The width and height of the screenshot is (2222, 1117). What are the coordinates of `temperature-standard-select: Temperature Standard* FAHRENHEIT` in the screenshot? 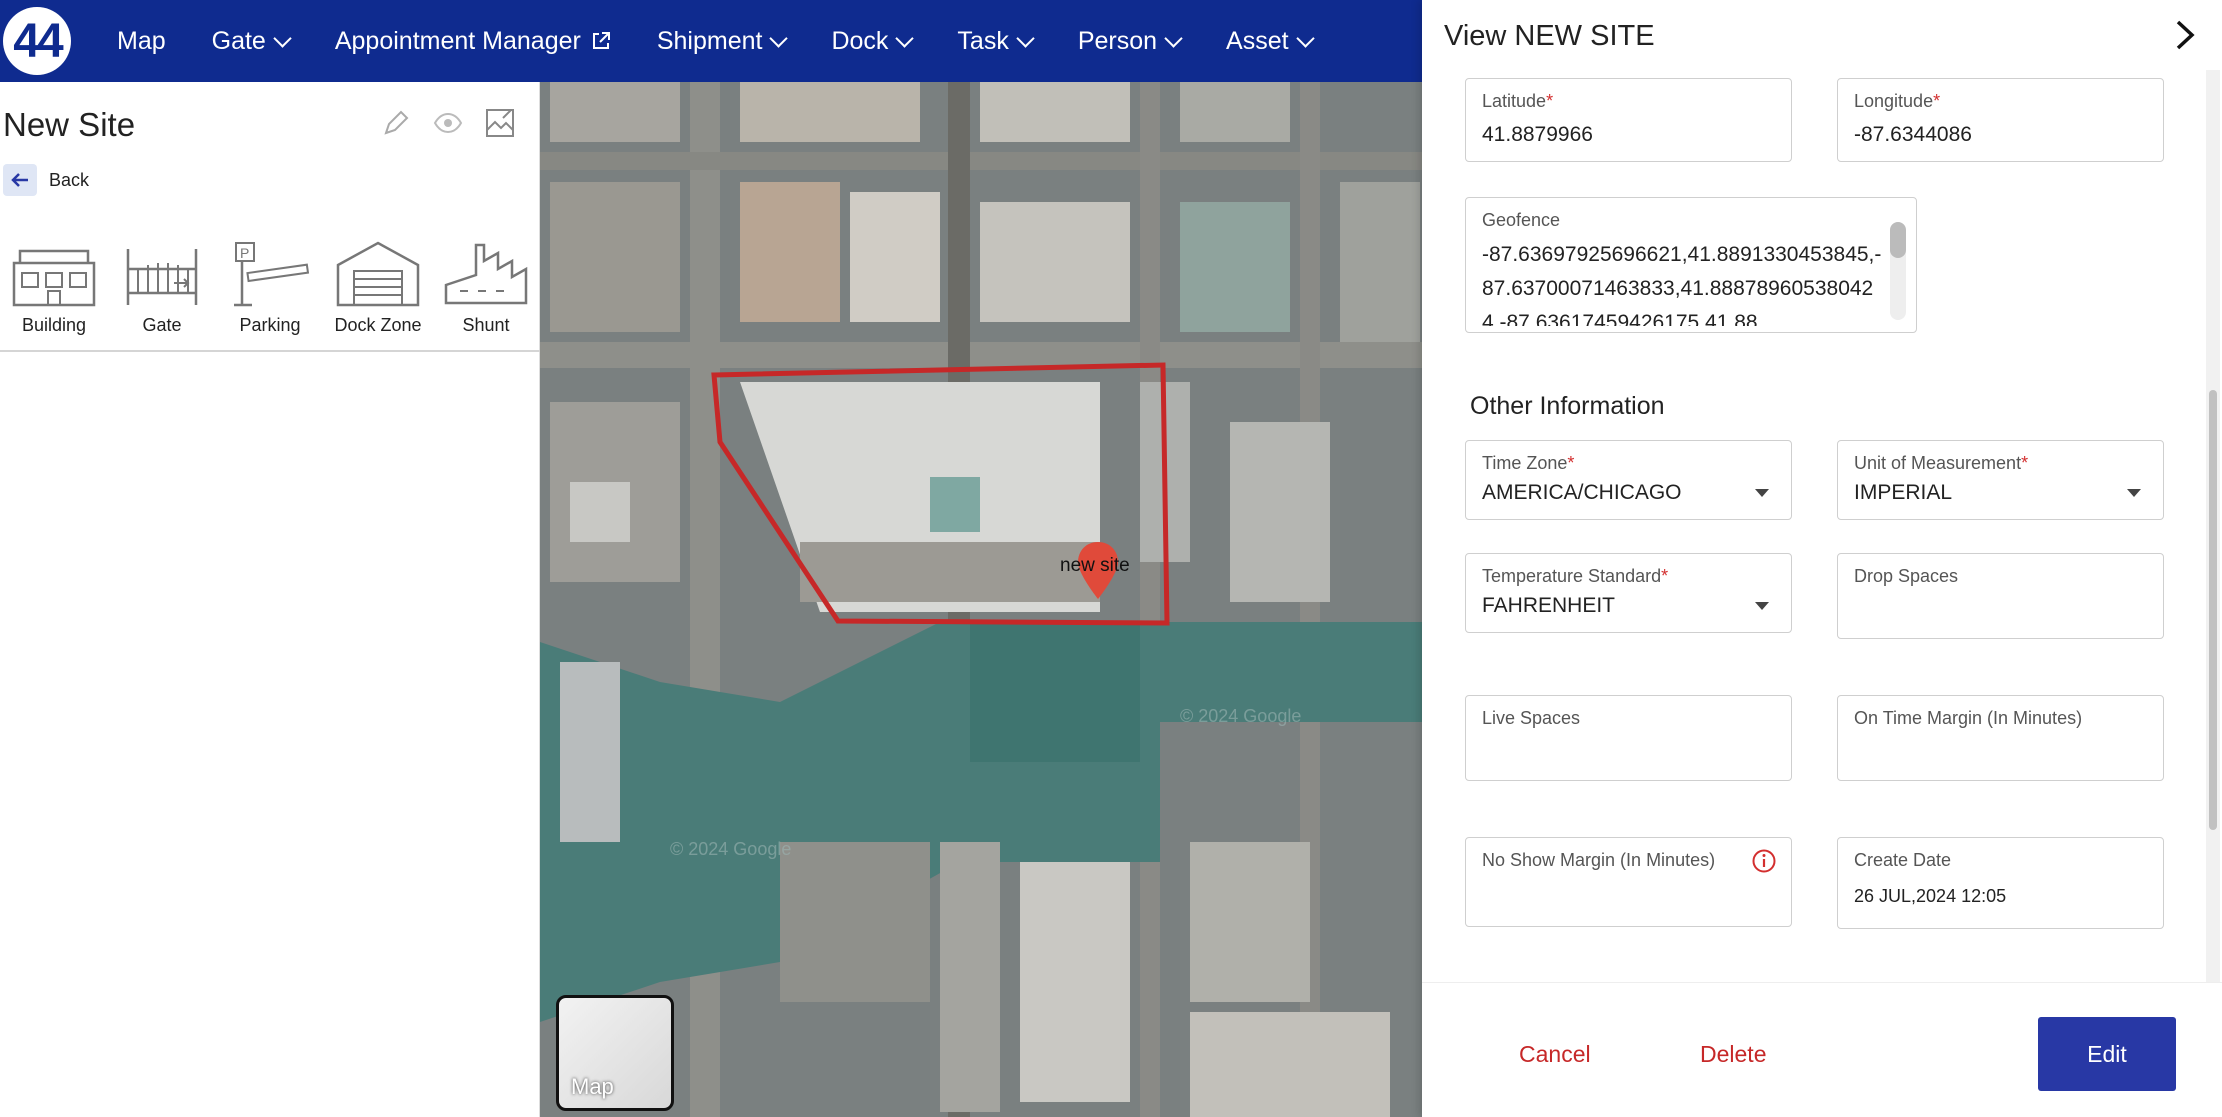 It's located at (1628, 593).